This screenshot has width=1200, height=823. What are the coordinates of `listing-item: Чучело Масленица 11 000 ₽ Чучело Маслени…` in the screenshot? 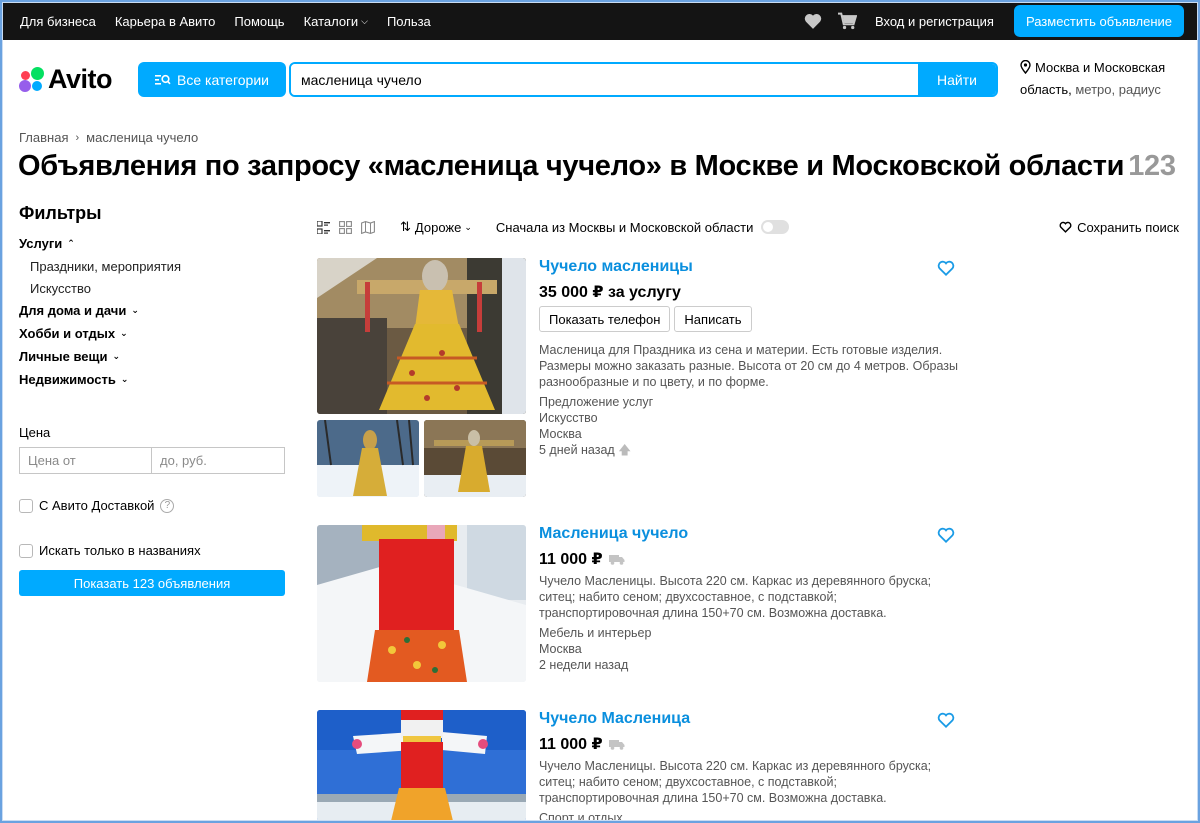 It's located at (637, 765).